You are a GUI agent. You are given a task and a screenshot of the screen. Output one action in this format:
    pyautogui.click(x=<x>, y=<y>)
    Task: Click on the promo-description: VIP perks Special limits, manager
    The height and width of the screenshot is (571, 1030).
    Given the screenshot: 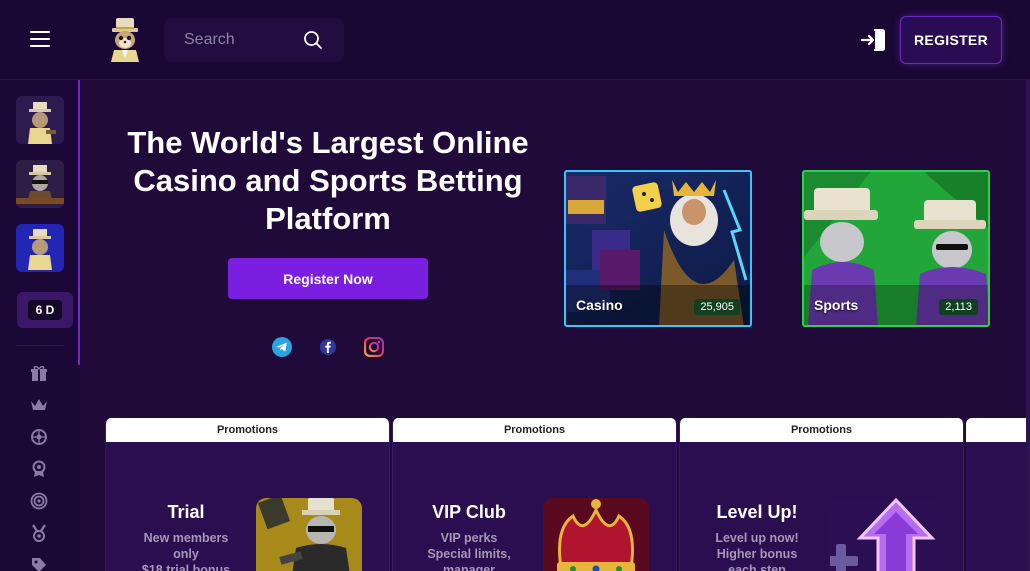 What is the action you would take?
    pyautogui.click(x=469, y=550)
    